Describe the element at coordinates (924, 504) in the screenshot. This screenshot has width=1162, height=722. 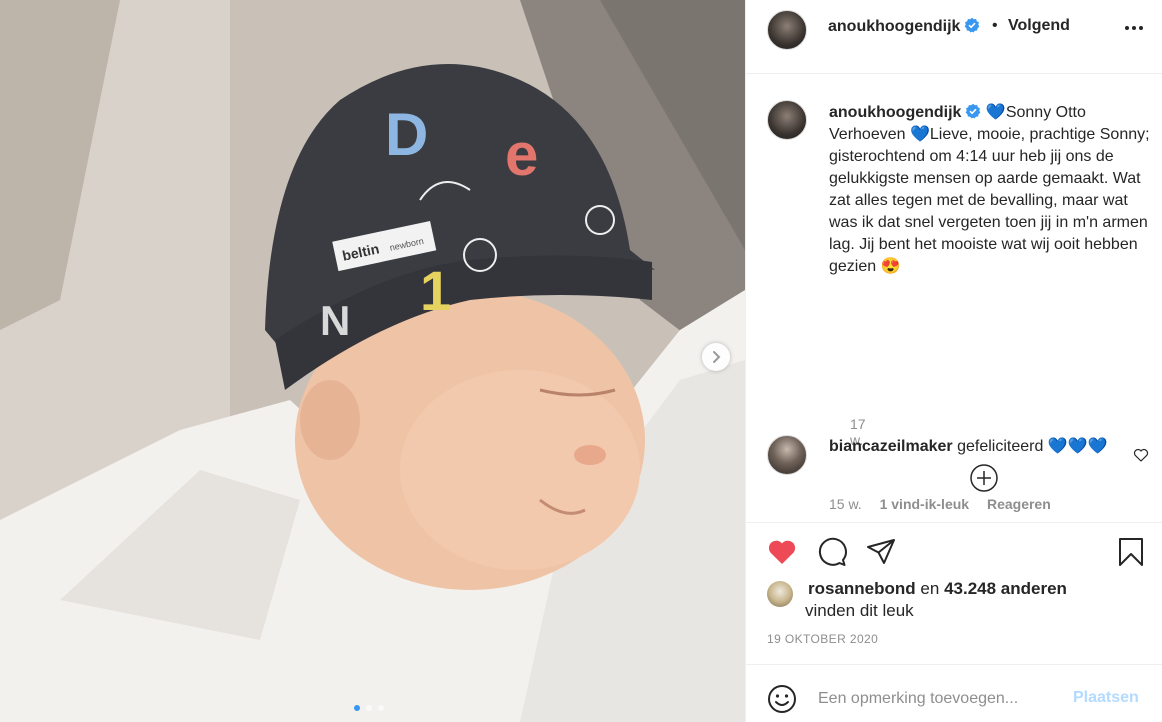
I see `comment-likes-count: 1 vind-ik-leuk` at that location.